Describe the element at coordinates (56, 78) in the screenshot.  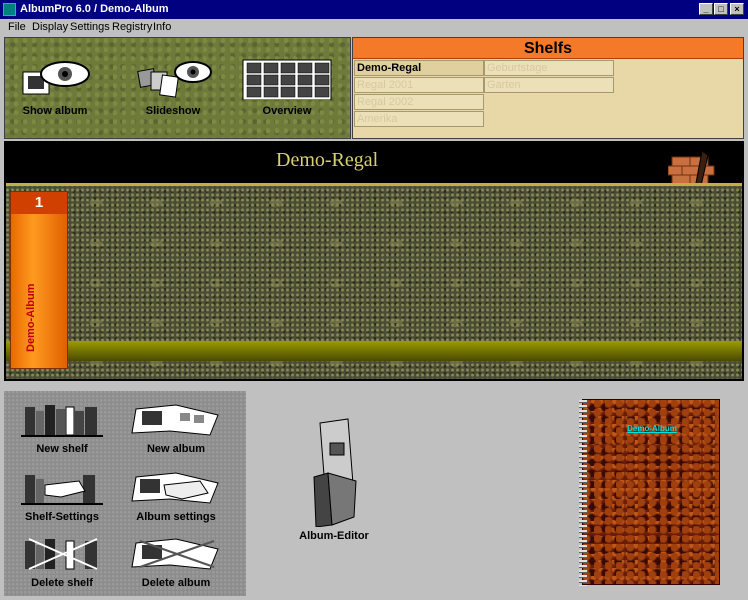
I see `eye-album-icon` at that location.